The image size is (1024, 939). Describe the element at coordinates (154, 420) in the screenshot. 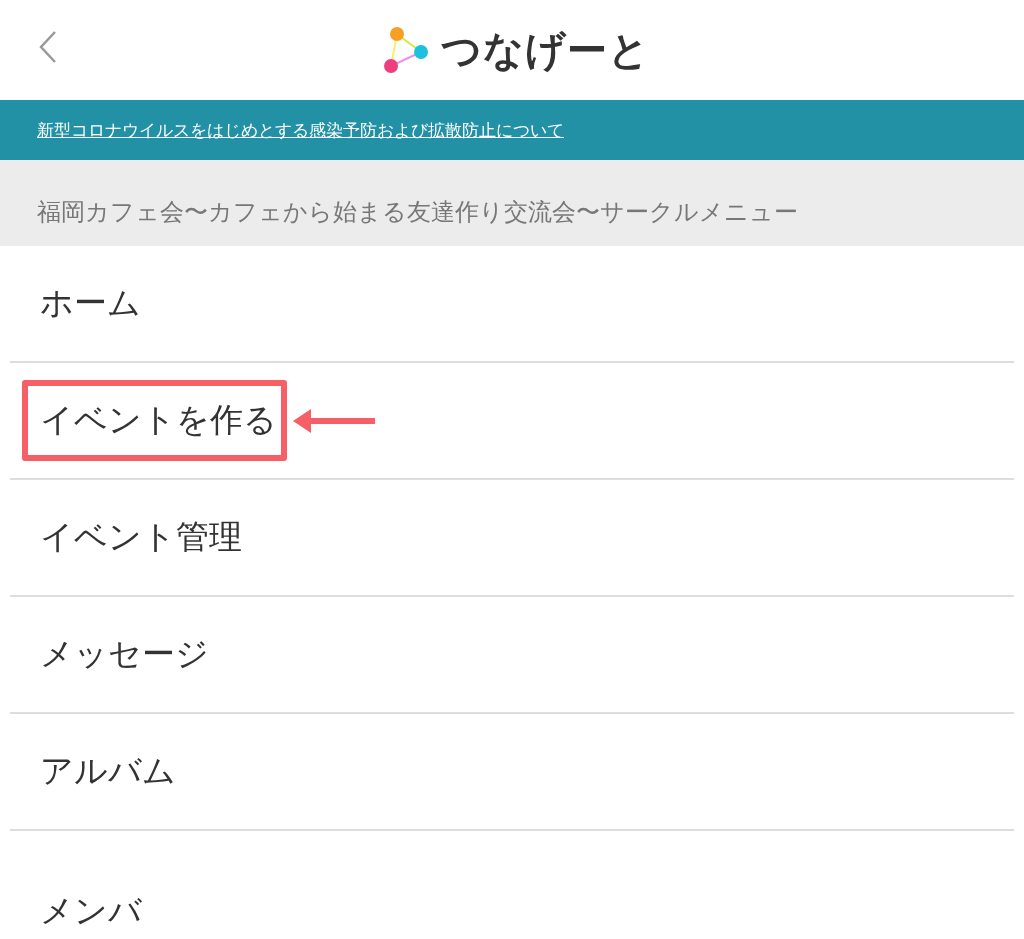

I see `menu-item: イベントを作る` at that location.